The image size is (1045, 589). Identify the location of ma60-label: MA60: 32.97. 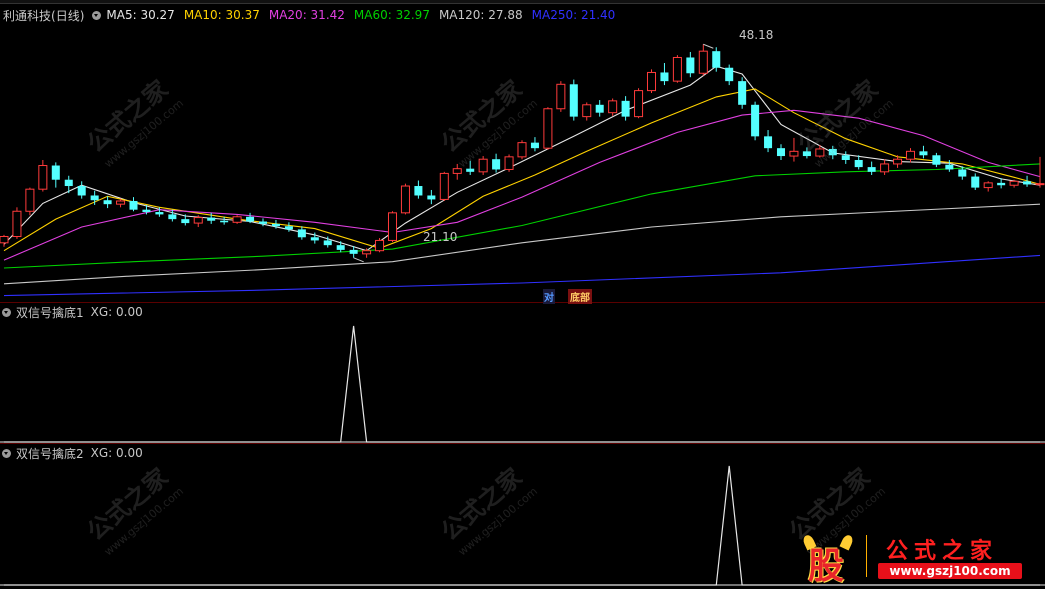
(391, 15).